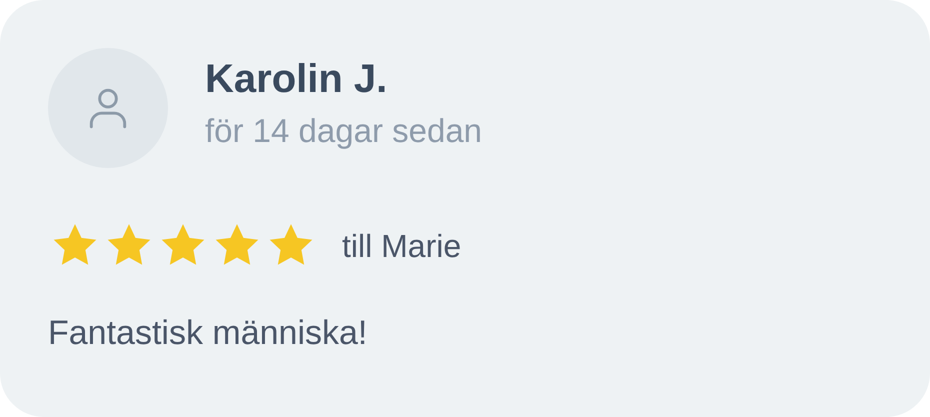 The image size is (930, 417). I want to click on review-text: Fantastisk människa!, so click(208, 333).